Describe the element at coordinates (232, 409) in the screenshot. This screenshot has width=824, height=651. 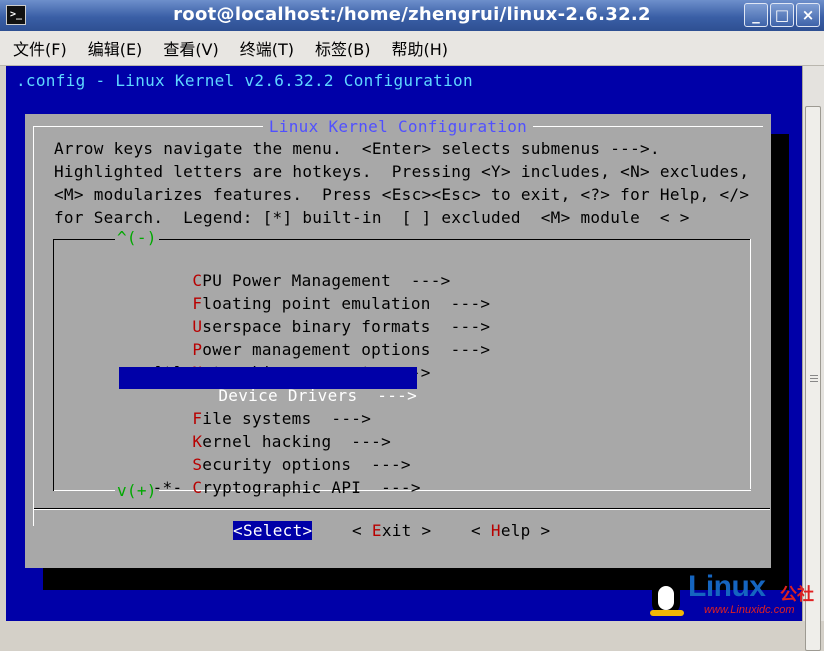
I see `menu-item-file-systems: File systems --->` at that location.